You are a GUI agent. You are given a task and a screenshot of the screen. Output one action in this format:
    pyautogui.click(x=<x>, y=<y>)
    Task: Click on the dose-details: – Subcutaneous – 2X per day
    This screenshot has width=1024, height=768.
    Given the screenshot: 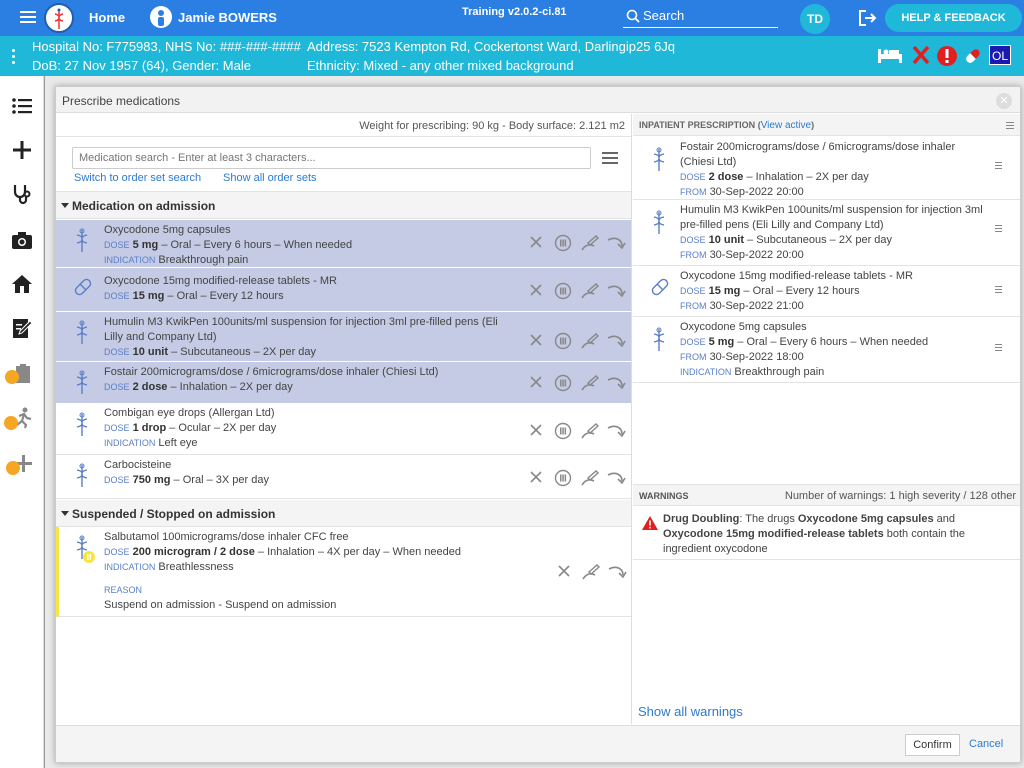 What is the action you would take?
    pyautogui.click(x=818, y=240)
    